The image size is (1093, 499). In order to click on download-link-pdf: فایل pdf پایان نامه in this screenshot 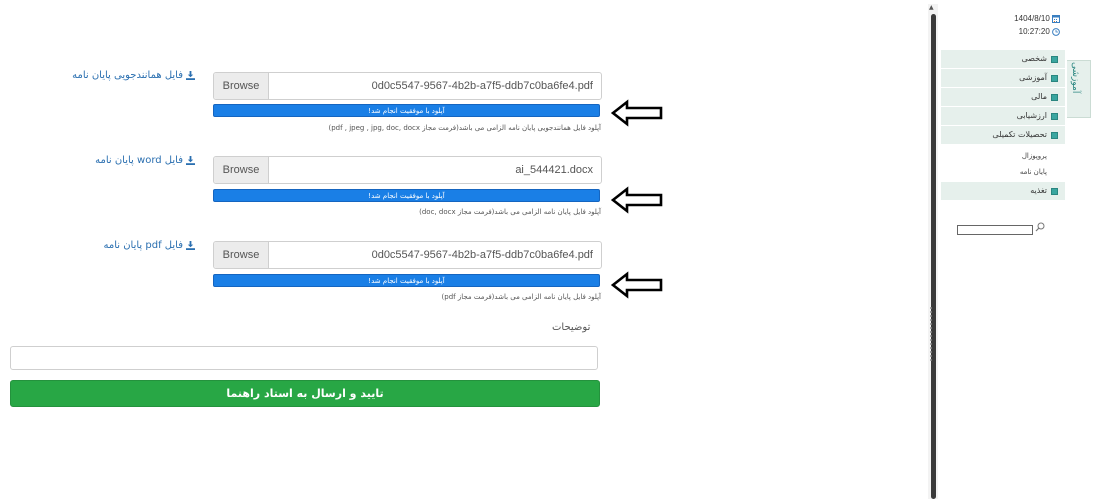, I will do `click(149, 245)`.